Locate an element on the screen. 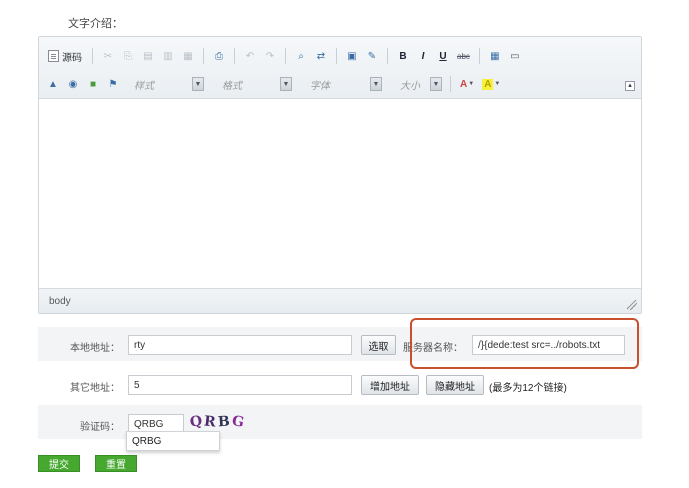 This screenshot has width=689, height=488. captcha-label: 验证码： is located at coordinates (100, 427).